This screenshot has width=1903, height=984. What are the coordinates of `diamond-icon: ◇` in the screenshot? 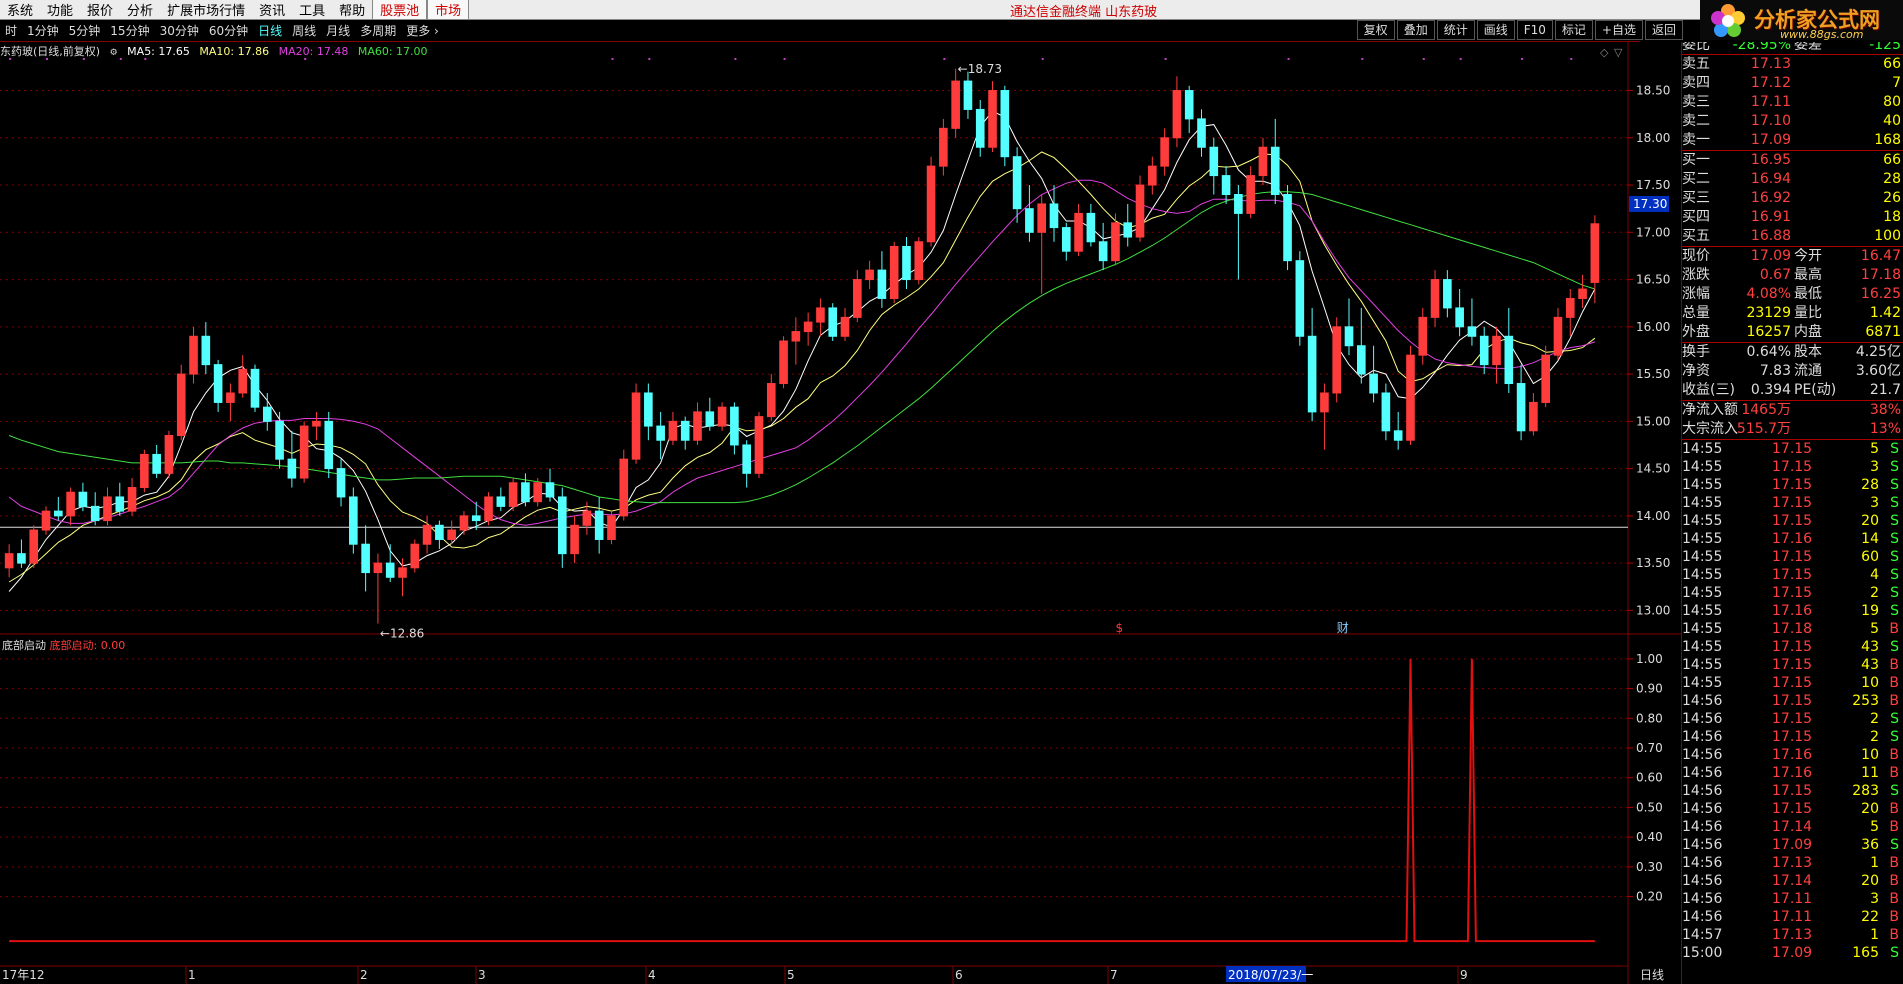 It's located at (1604, 52).